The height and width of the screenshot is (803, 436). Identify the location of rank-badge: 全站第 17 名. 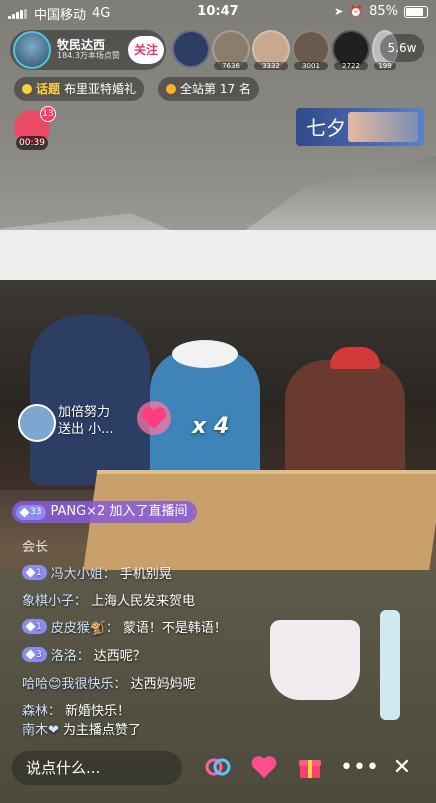
(208, 89).